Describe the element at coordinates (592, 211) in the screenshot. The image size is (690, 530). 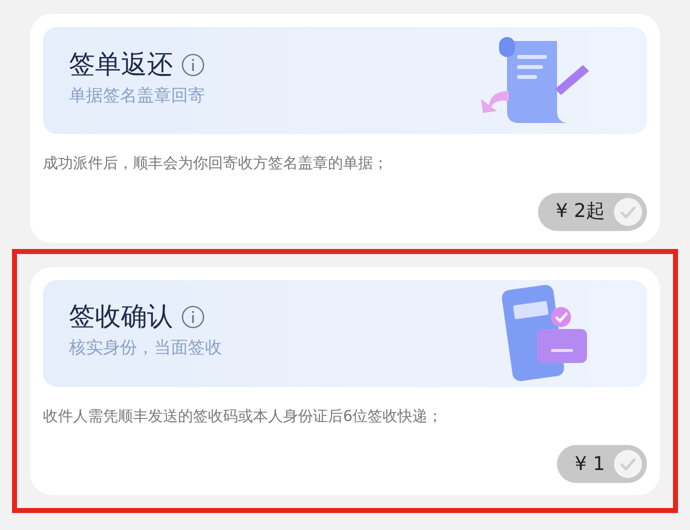
I see `price-toggle: ¥ 2起` at that location.